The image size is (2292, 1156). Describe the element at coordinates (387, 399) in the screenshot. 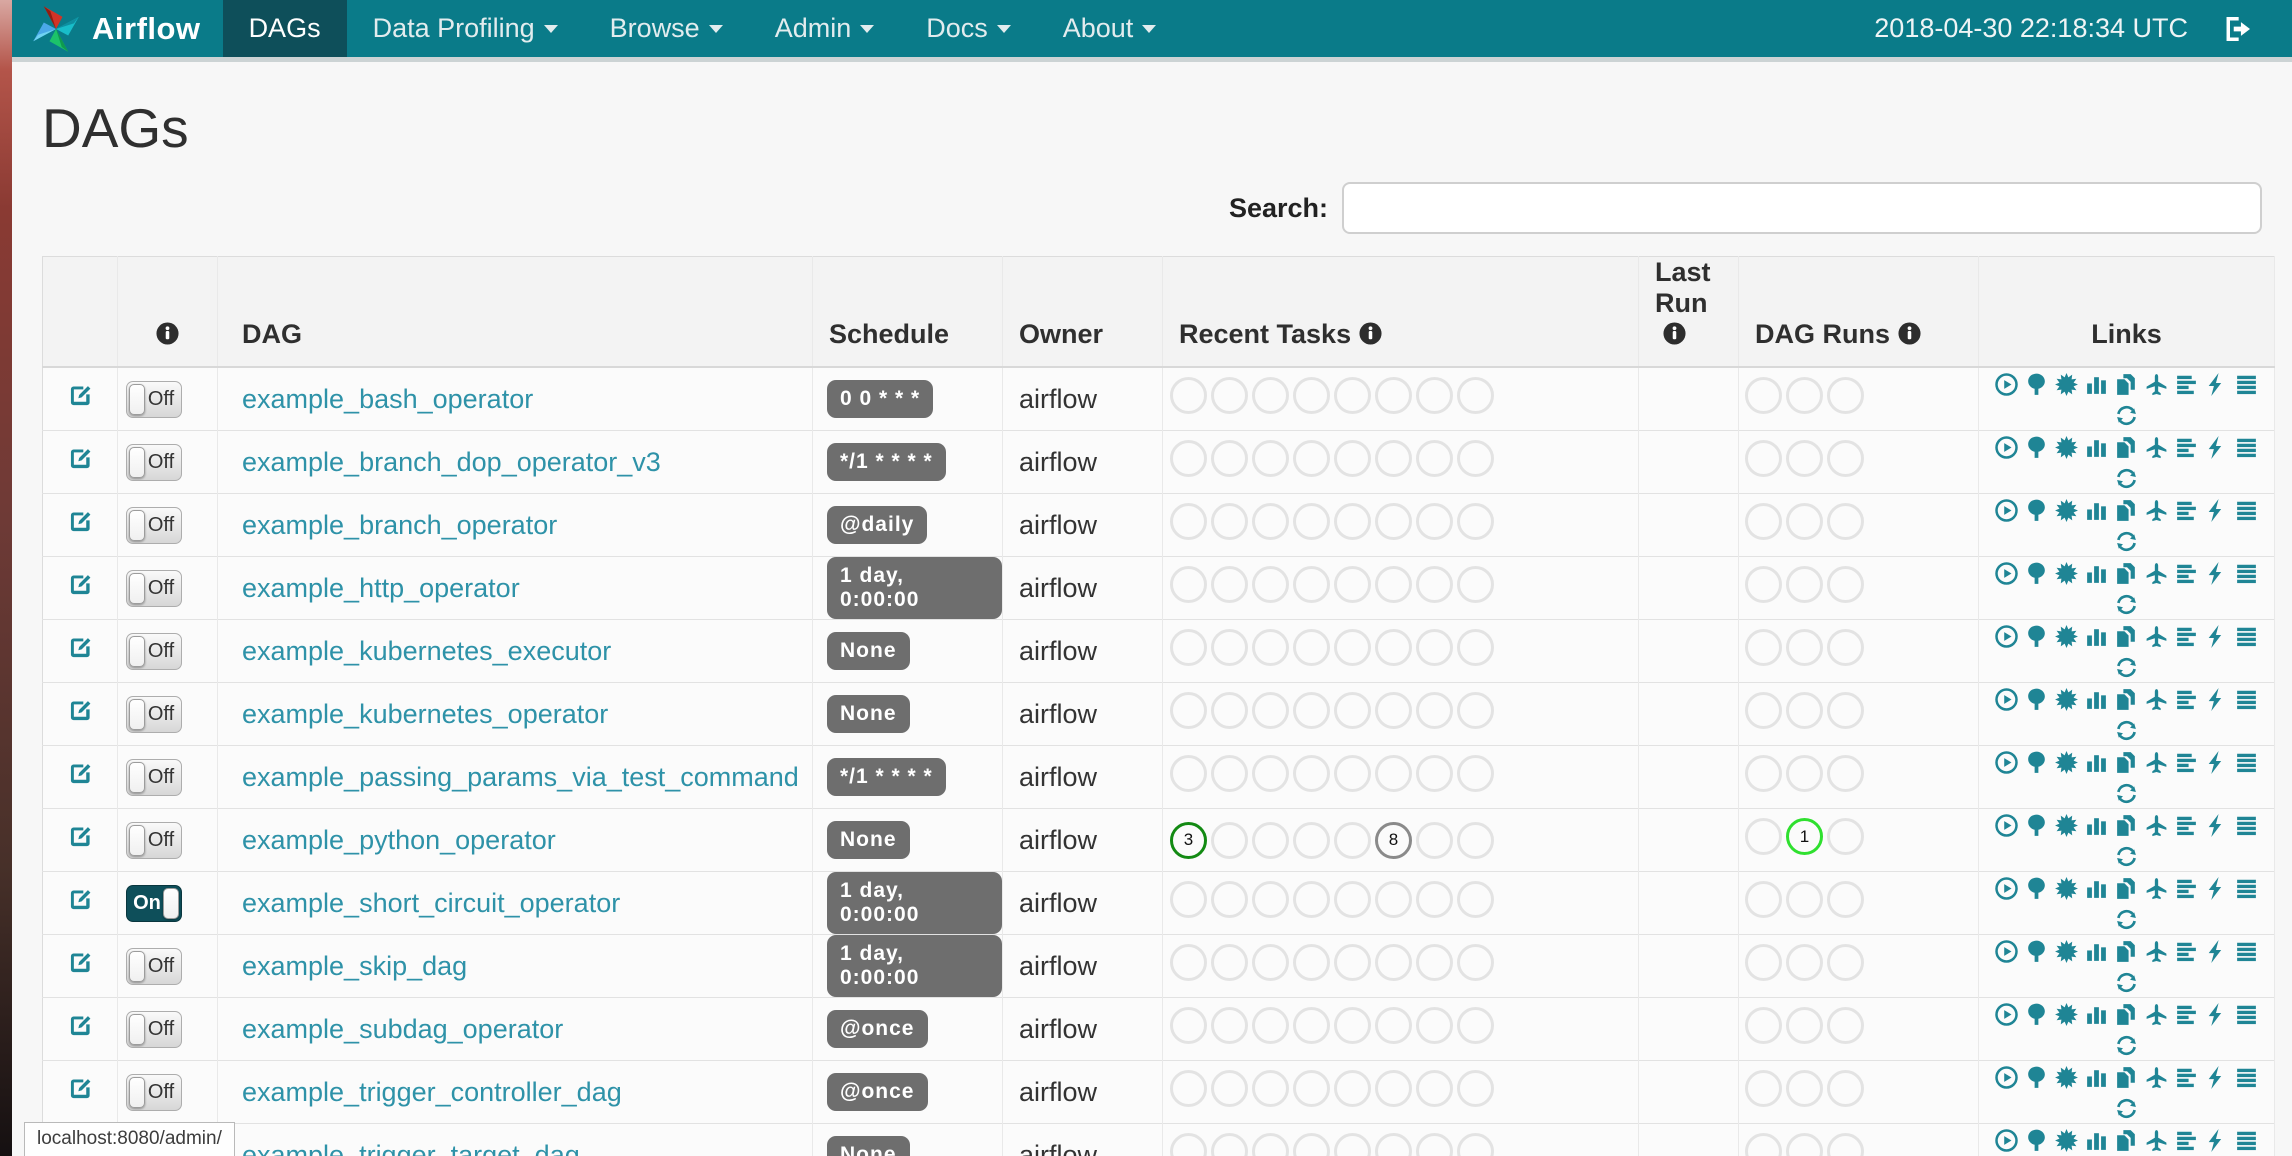

I see `dag-link: example_bash_operator` at that location.